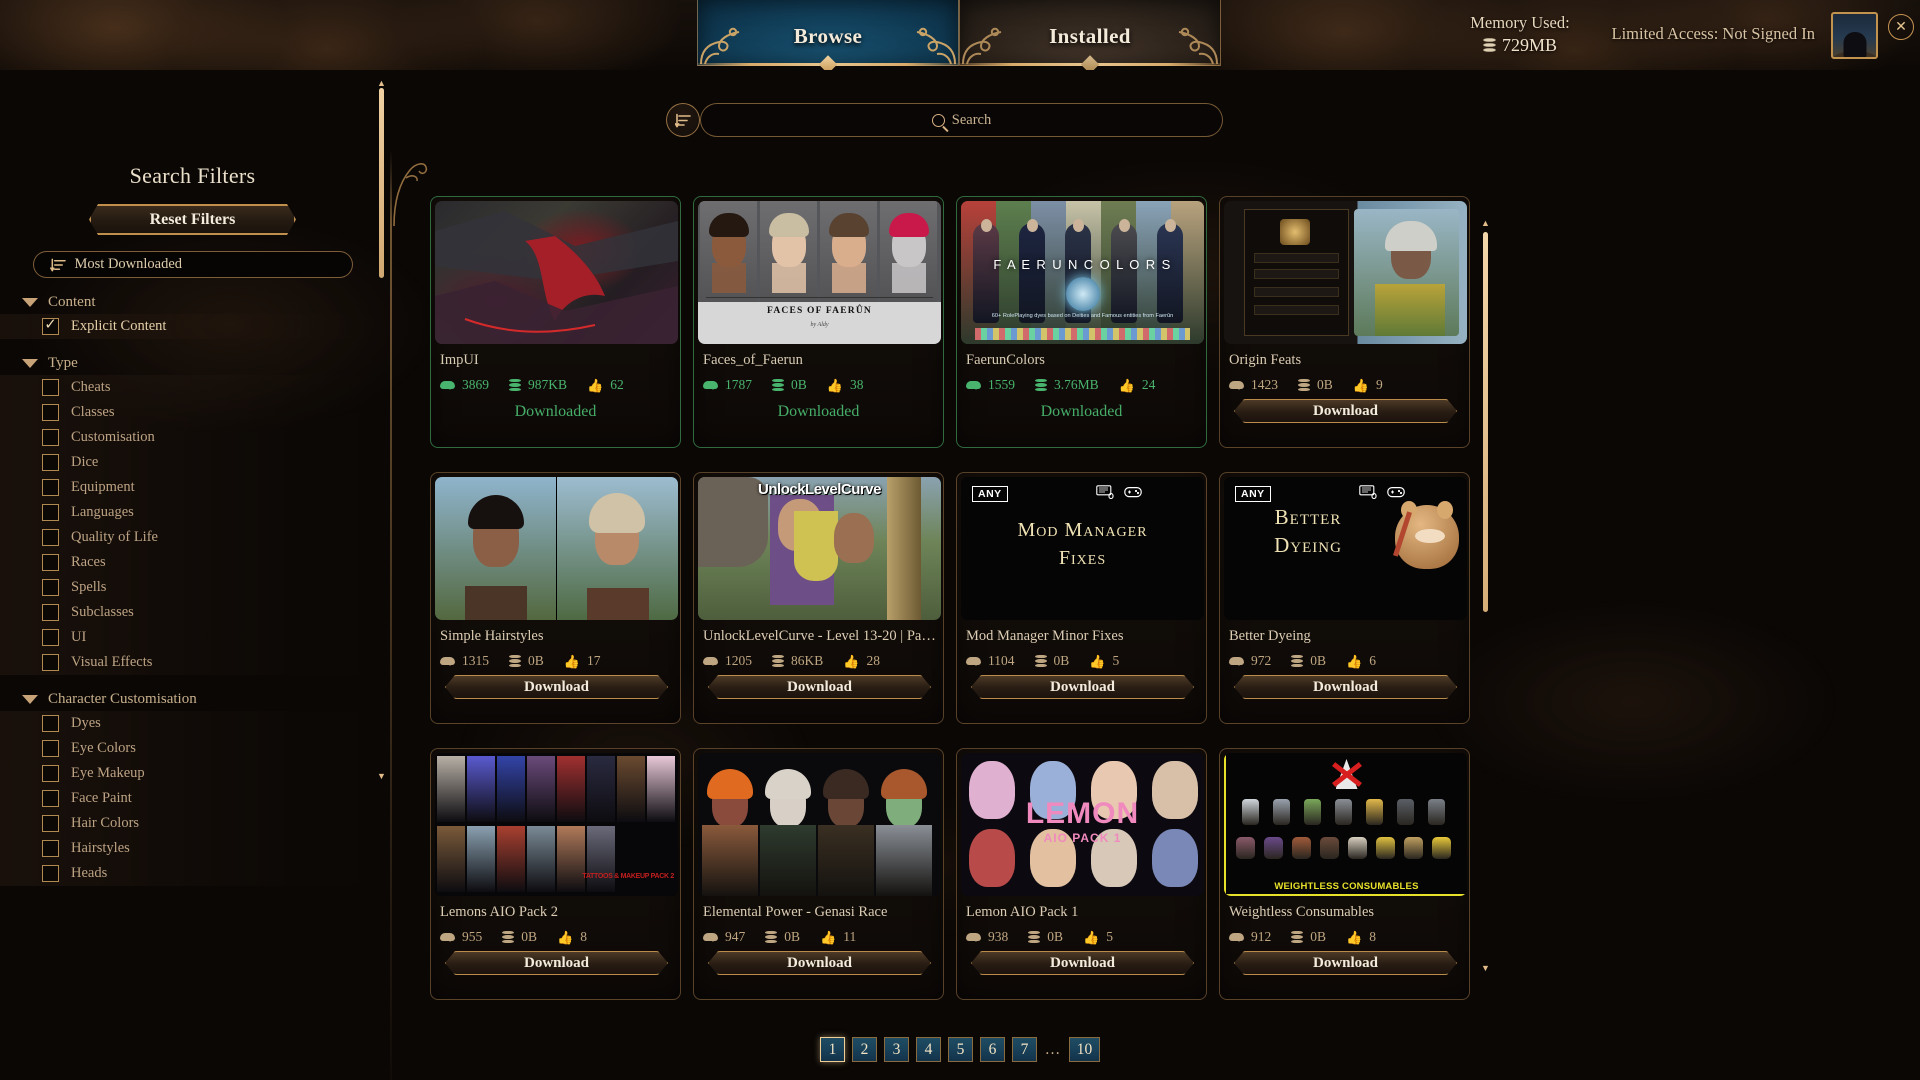 This screenshot has width=1920, height=1080. I want to click on mod-thumbnail: LEMON AIO PACK 1, so click(1082, 824).